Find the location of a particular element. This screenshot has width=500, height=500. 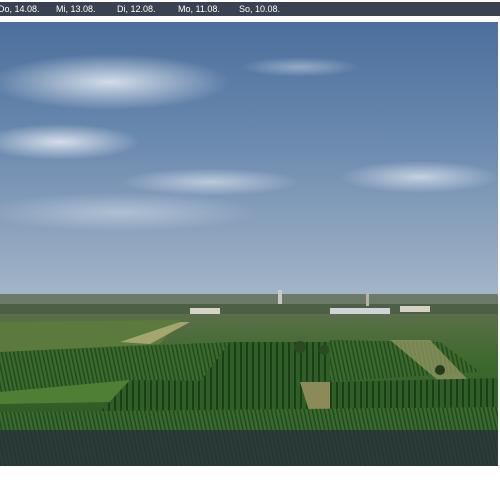

date-tab-sun-1008: So, 10.08. is located at coordinates (269, 9).